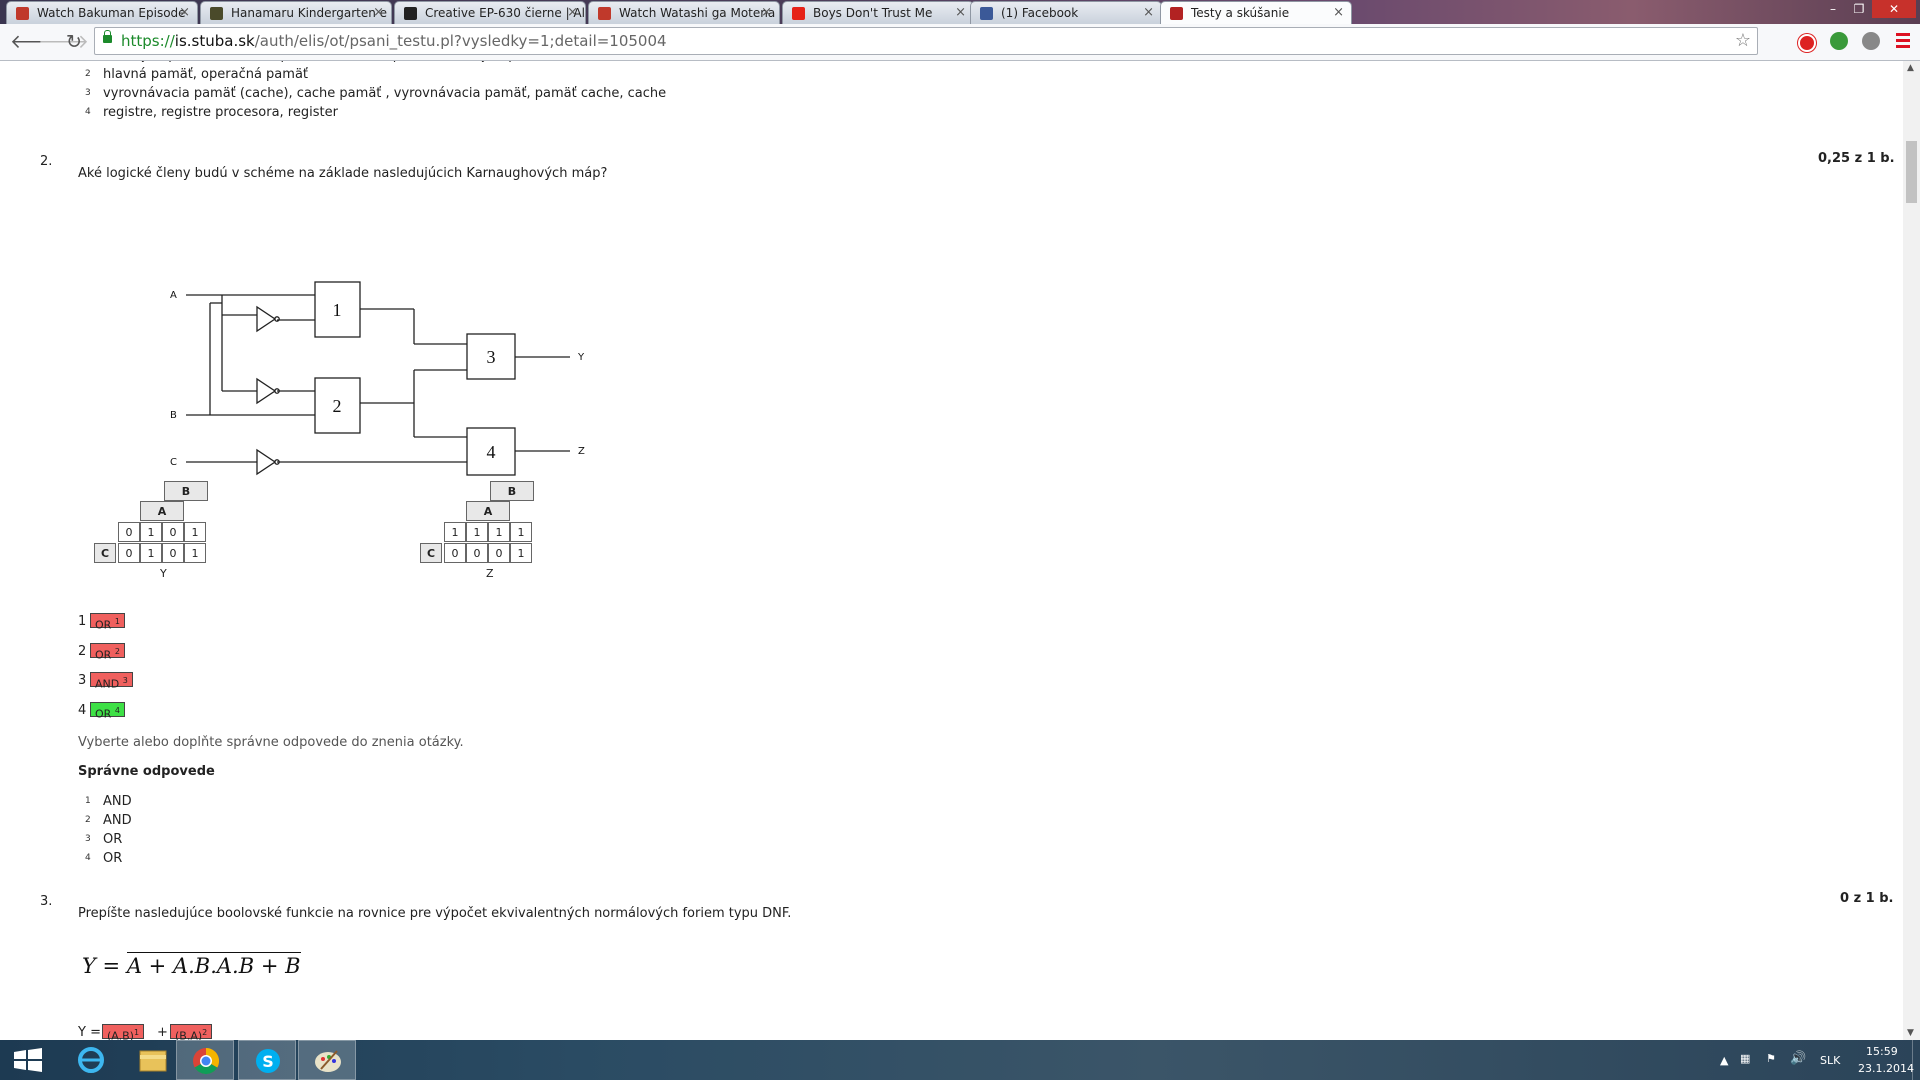  What do you see at coordinates (960, 1060) in the screenshot?
I see `windows-taskbar: S ▲ ▦ ⚑ 🔊 SLK 15:59 23.1.2014` at bounding box center [960, 1060].